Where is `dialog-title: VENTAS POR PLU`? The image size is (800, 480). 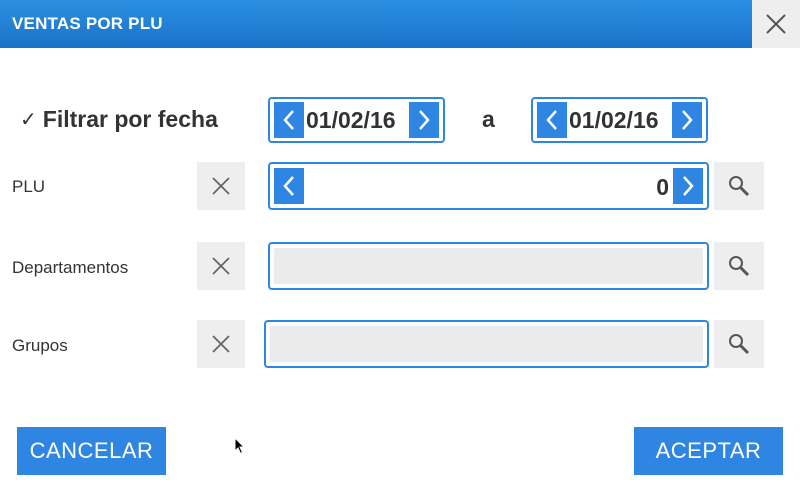
dialog-title: VENTAS POR PLU is located at coordinates (87, 23).